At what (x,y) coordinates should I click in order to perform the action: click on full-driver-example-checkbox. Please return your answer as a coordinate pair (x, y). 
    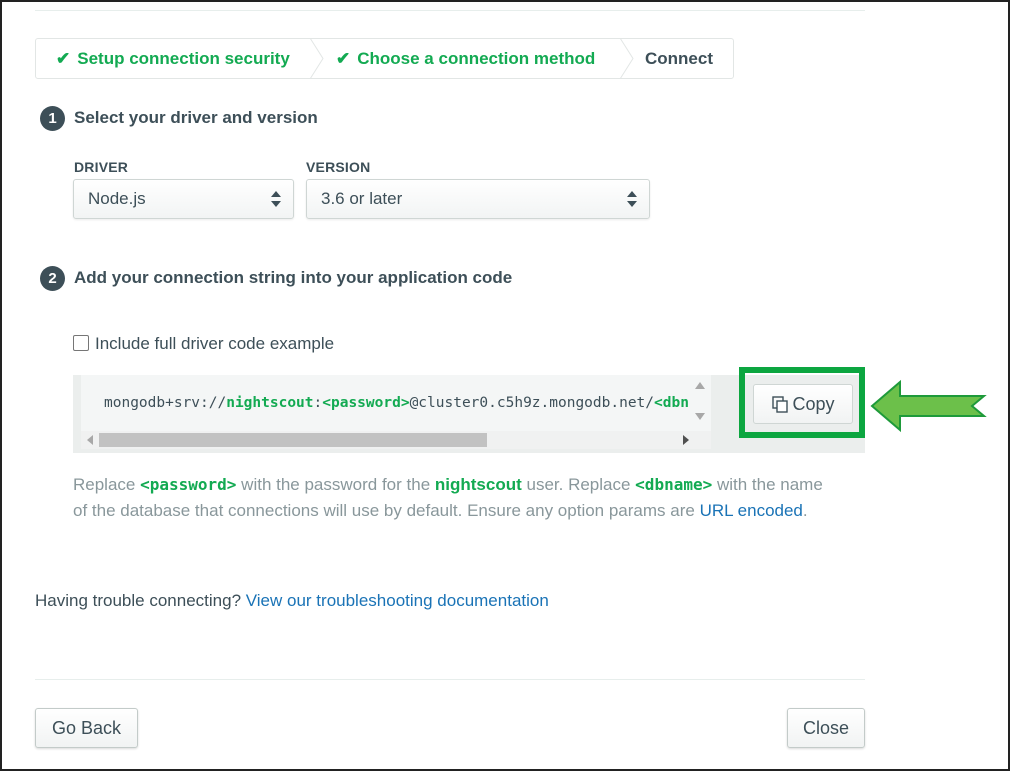
    Looking at the image, I should click on (81, 343).